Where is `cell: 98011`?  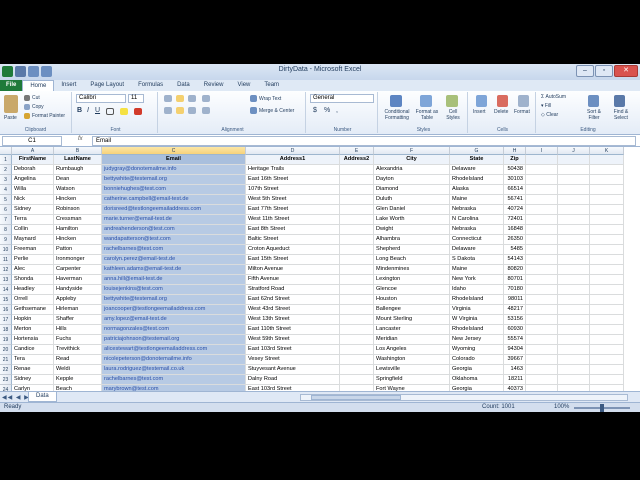 cell: 98011 is located at coordinates (515, 300).